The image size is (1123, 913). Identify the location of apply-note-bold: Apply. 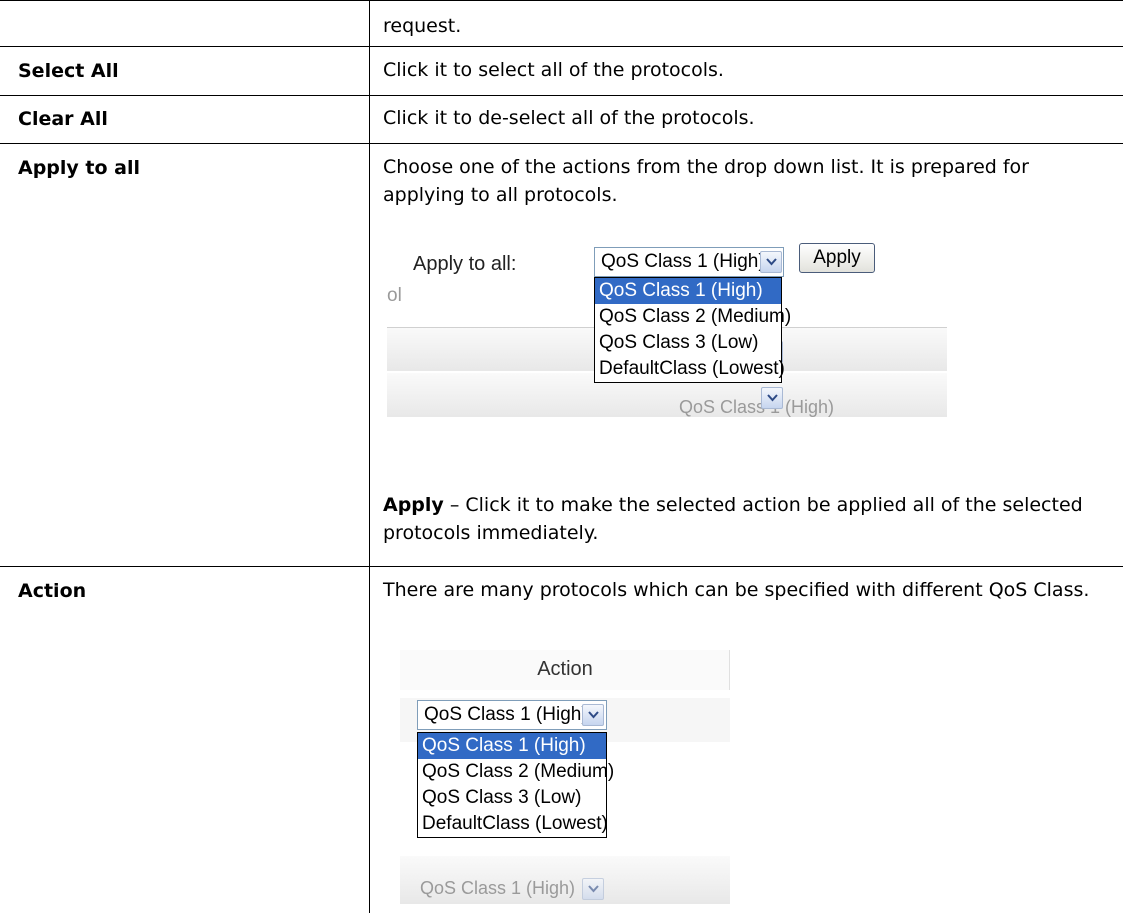
(413, 505).